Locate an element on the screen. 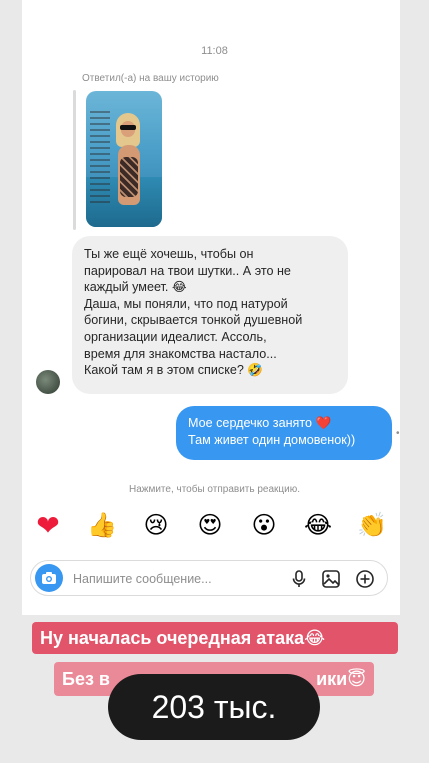 The image size is (429, 763). message-line: Ты же ещё хочешь, чтобы он is located at coordinates (169, 254).